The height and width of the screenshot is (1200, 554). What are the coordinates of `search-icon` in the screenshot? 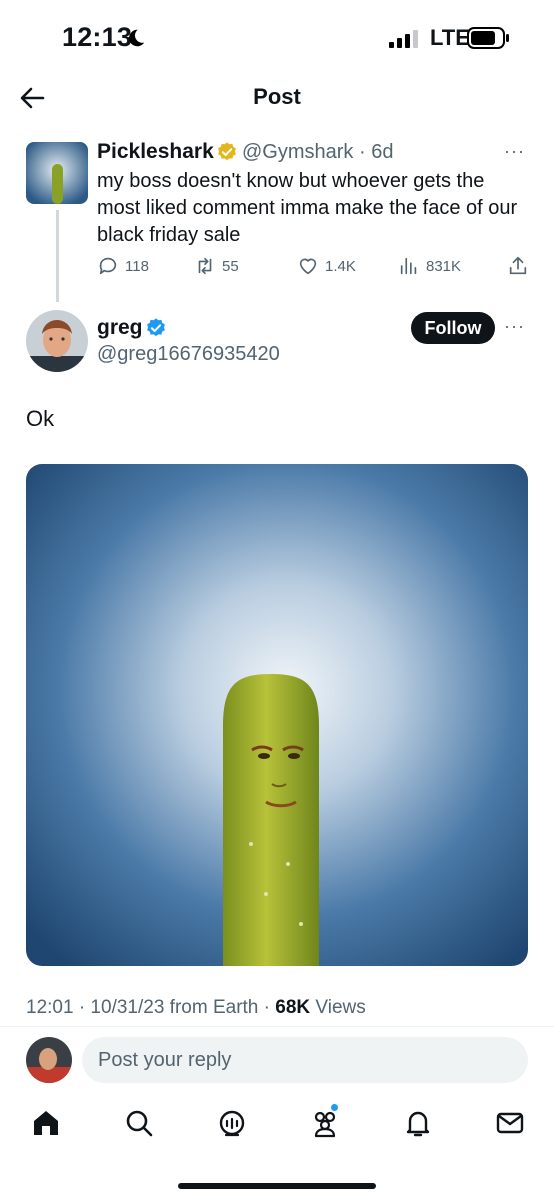 It's located at (139, 1123).